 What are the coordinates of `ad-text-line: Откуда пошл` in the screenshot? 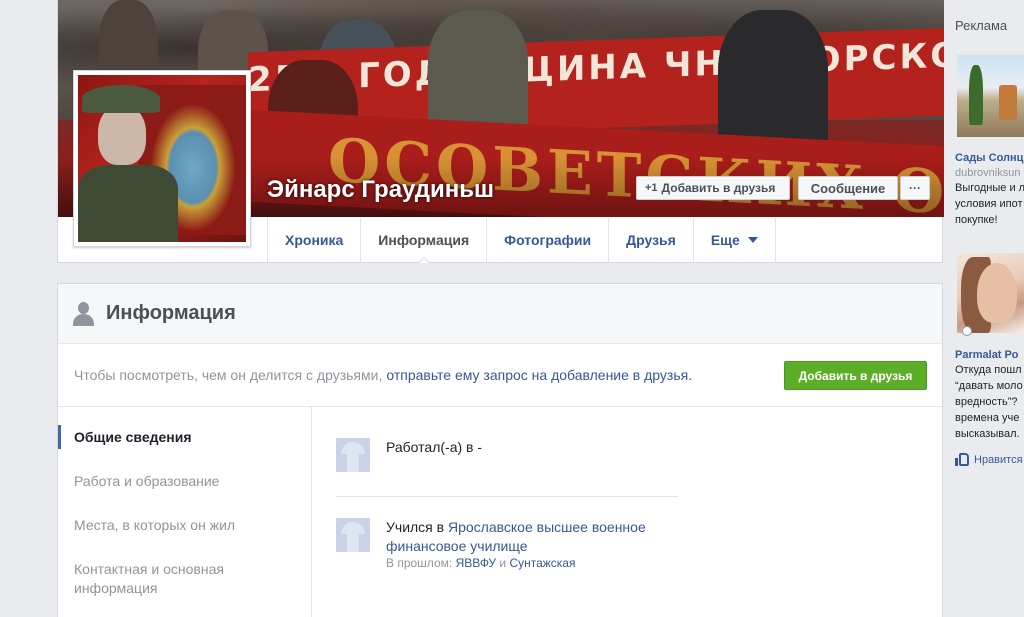 It's located at (988, 370).